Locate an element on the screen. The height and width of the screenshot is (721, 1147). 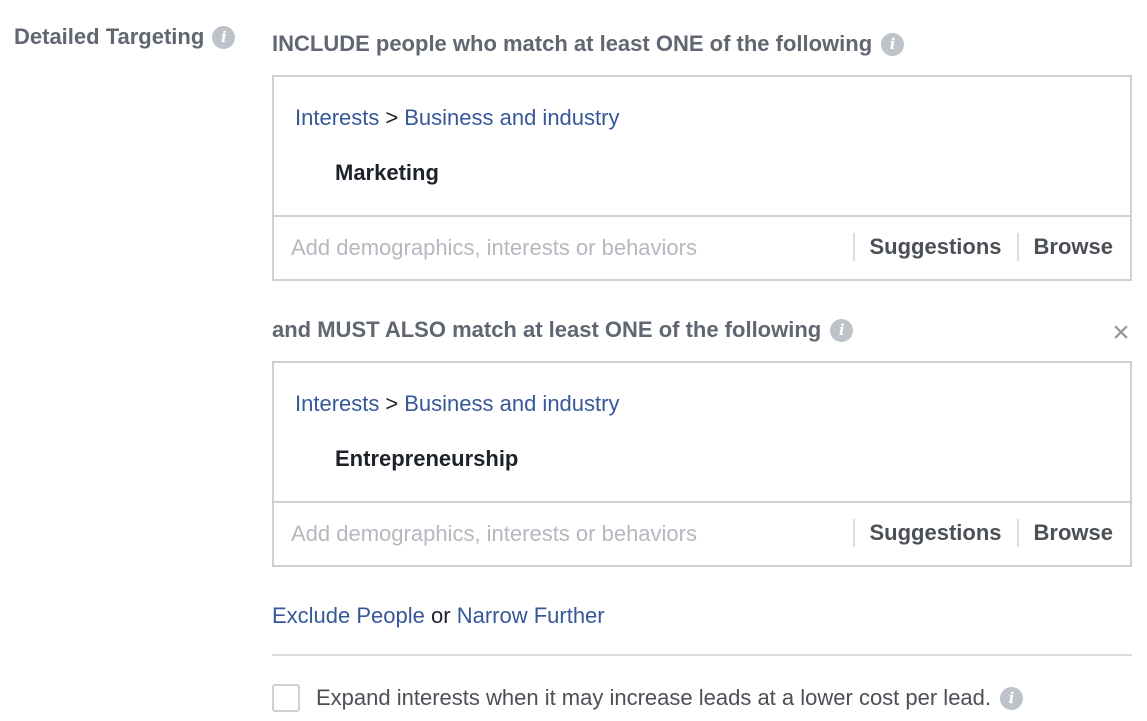
exclude-people-link: Exclude People is located at coordinates (348, 615).